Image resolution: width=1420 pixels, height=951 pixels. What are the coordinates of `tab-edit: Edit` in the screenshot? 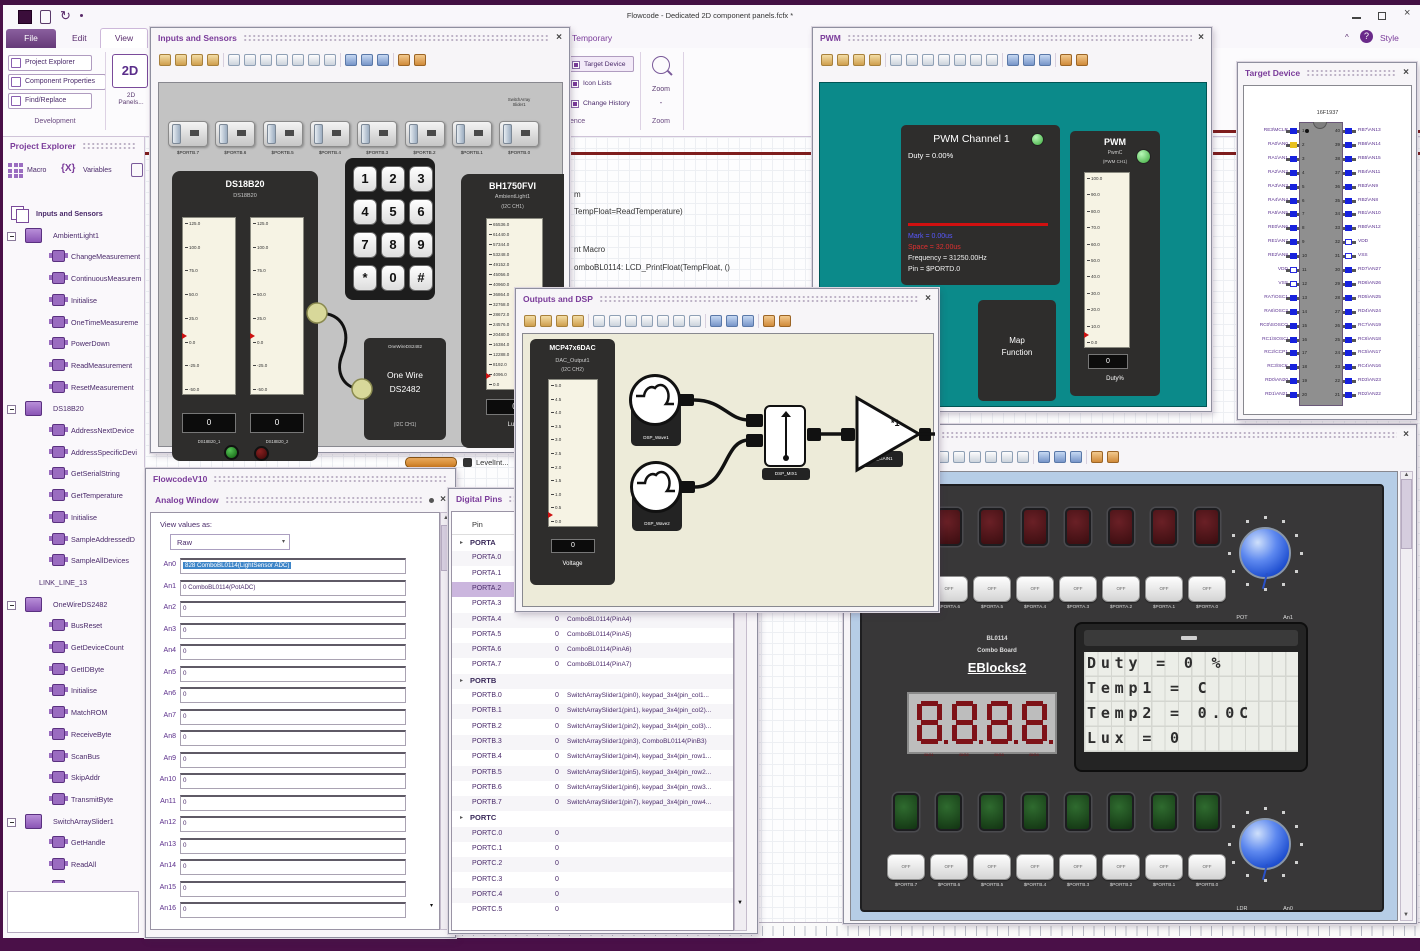 It's located at (79, 38).